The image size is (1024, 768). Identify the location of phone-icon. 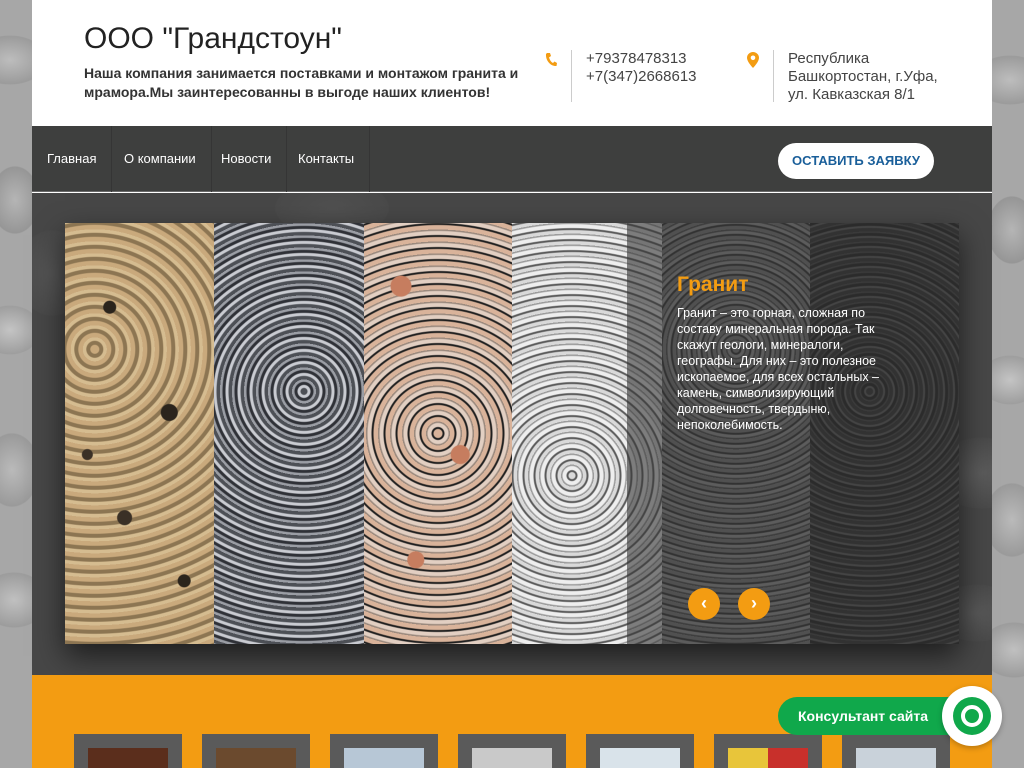
(551, 60).